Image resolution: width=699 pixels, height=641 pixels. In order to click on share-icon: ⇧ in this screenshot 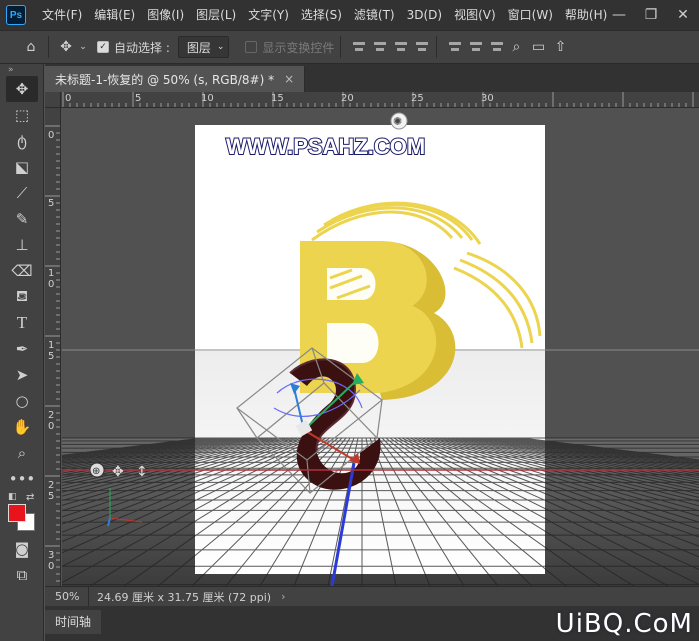, I will do `click(560, 47)`.